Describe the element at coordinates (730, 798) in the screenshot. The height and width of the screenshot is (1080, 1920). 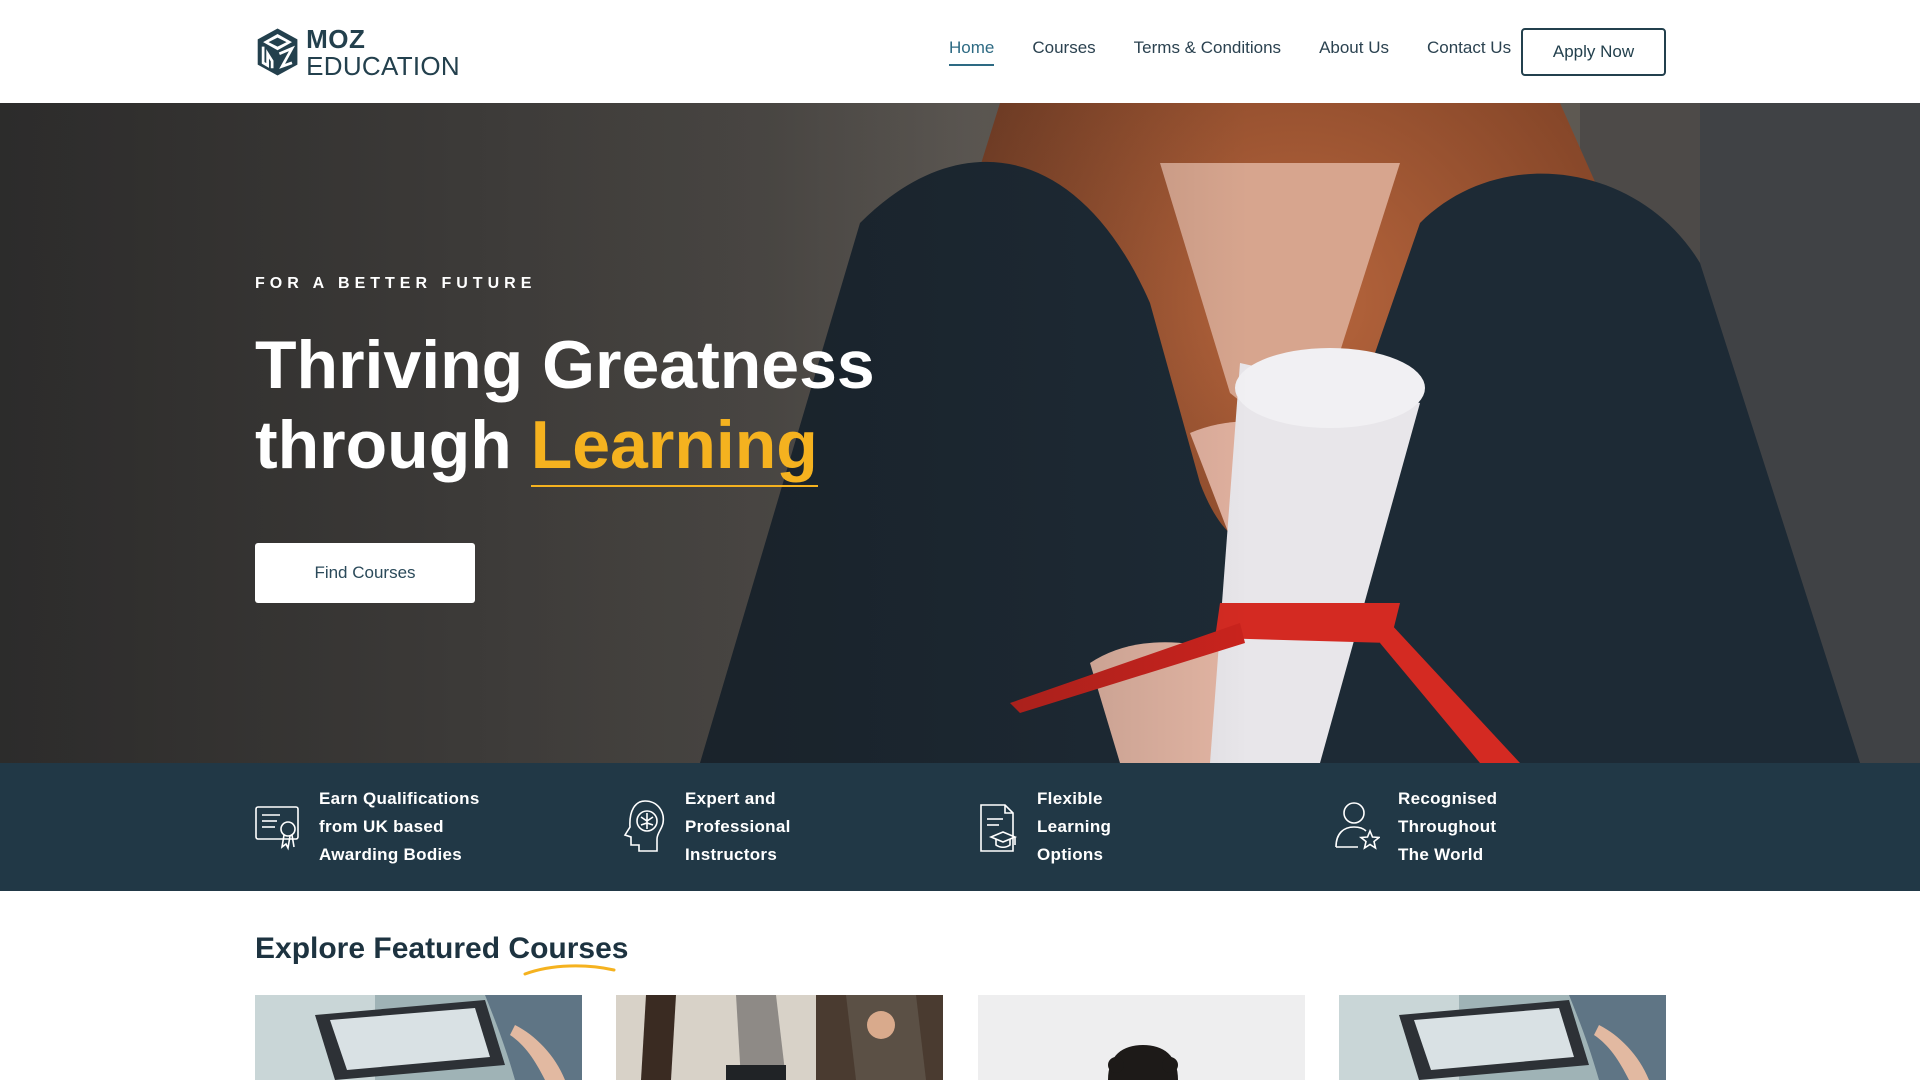
I see `feature-instructors-line1: Expert and` at that location.